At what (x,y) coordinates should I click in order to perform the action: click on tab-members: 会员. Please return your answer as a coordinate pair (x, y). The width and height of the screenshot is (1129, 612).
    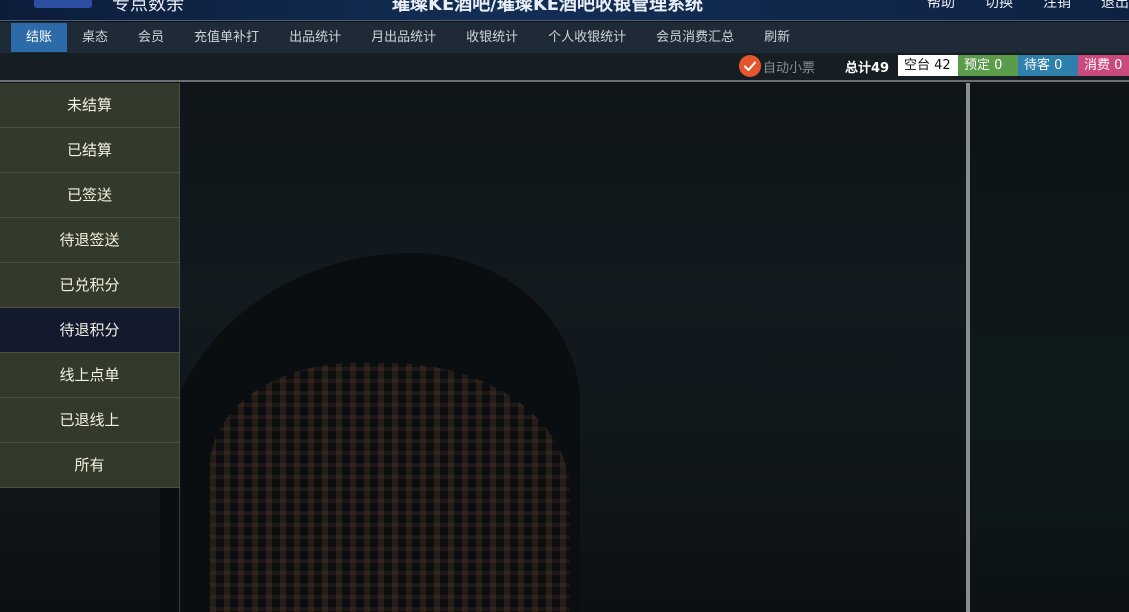
    Looking at the image, I should click on (151, 37).